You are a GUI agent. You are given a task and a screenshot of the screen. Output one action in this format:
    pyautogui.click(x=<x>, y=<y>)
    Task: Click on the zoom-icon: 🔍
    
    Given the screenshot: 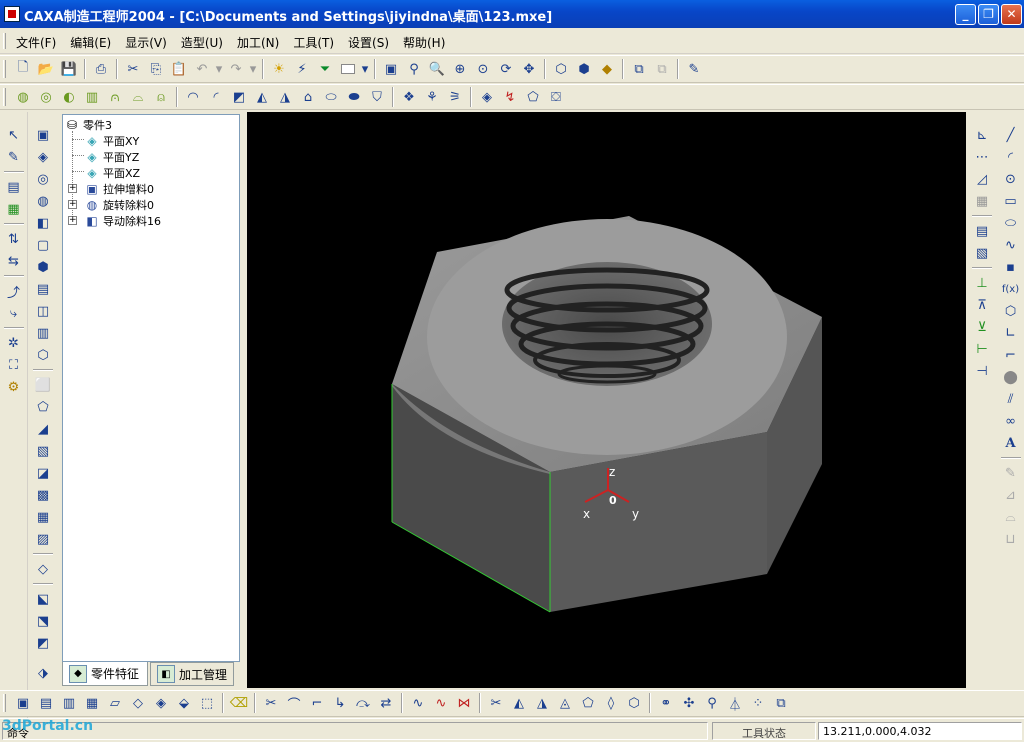 What is the action you would take?
    pyautogui.click(x=437, y=69)
    